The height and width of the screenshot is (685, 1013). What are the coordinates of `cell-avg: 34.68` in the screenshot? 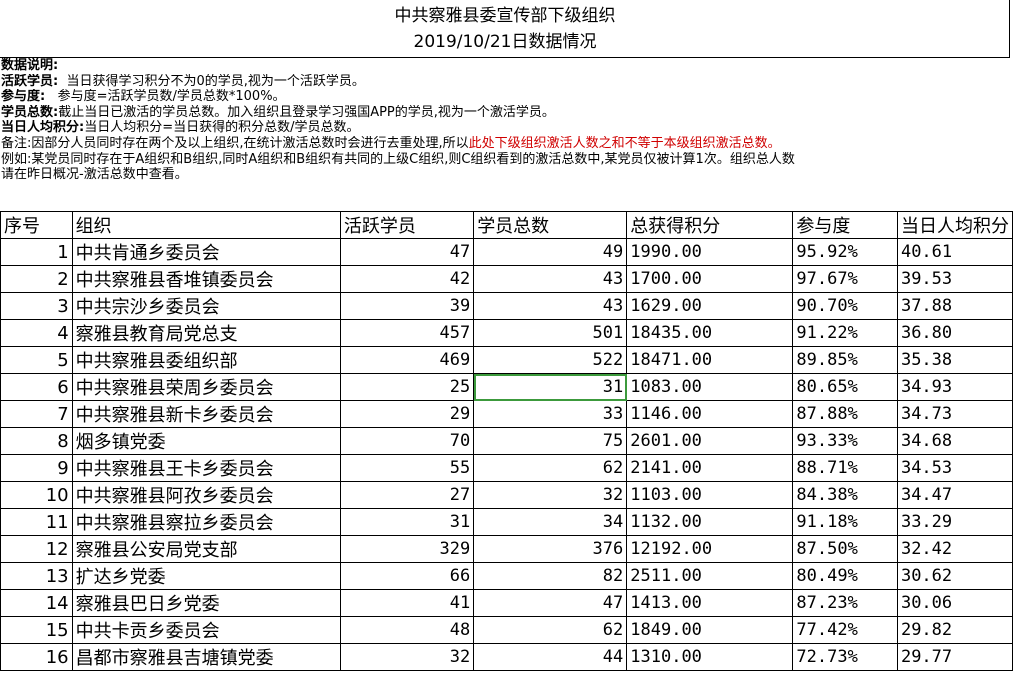 It's located at (954, 441).